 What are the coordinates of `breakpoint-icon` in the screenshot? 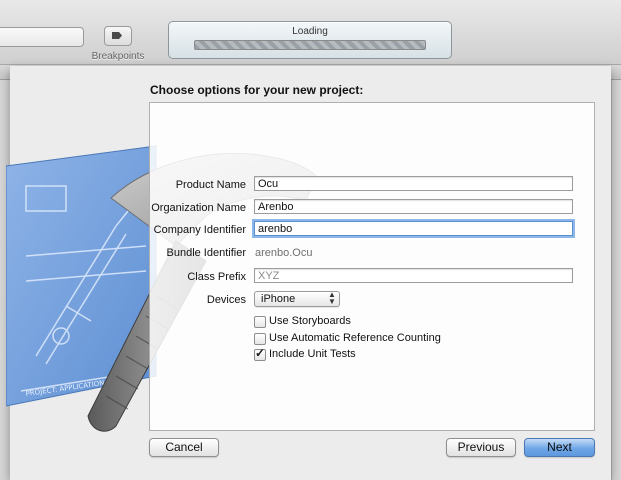 It's located at (117, 35).